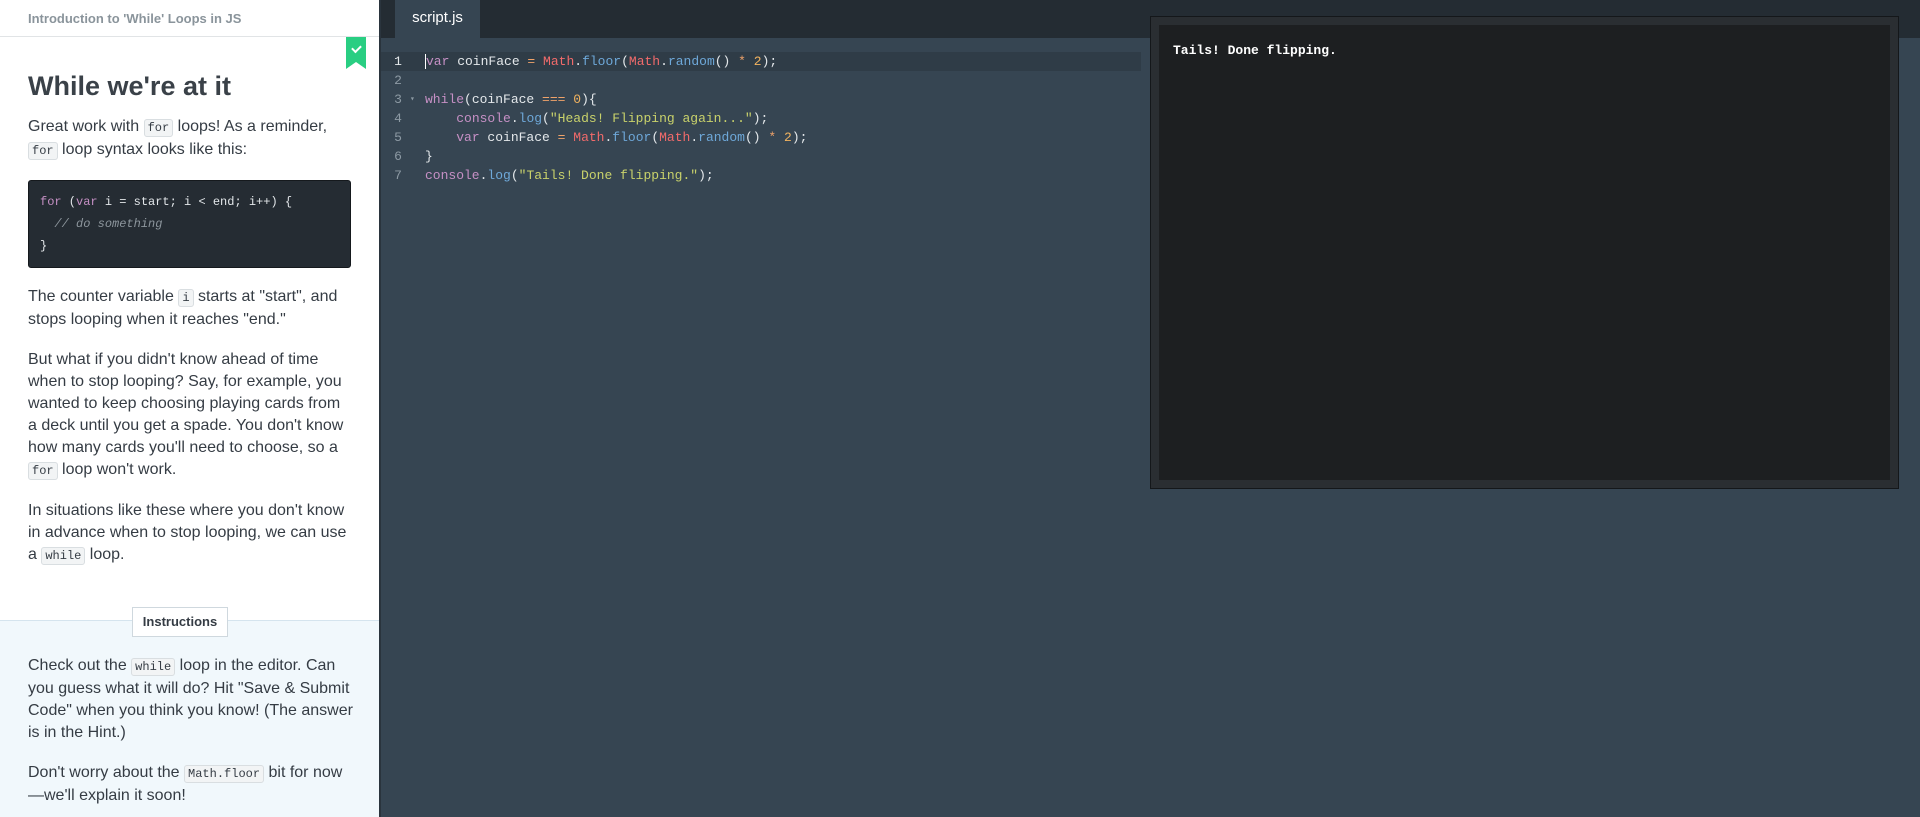 The width and height of the screenshot is (1920, 817). I want to click on code-text: }, so click(429, 156).